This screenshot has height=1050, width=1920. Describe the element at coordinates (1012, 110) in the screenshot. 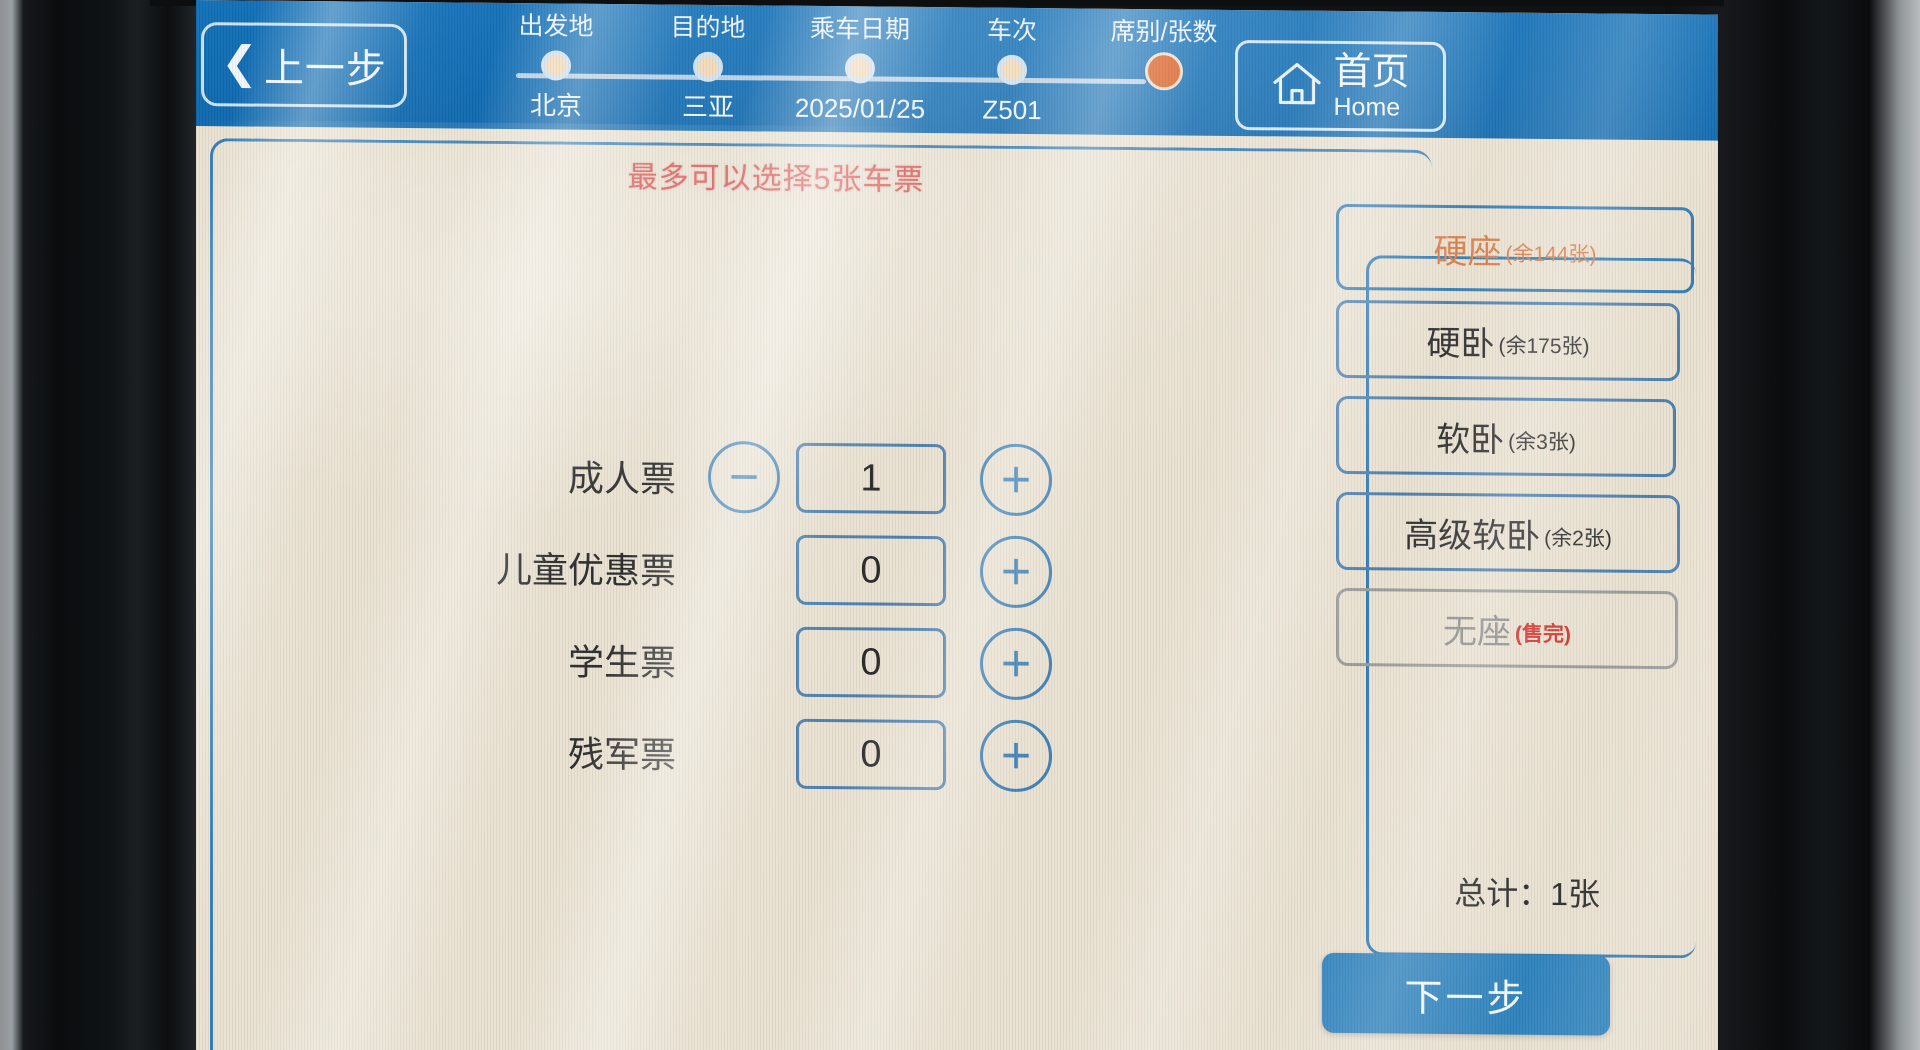

I see `step-value: Z501` at that location.